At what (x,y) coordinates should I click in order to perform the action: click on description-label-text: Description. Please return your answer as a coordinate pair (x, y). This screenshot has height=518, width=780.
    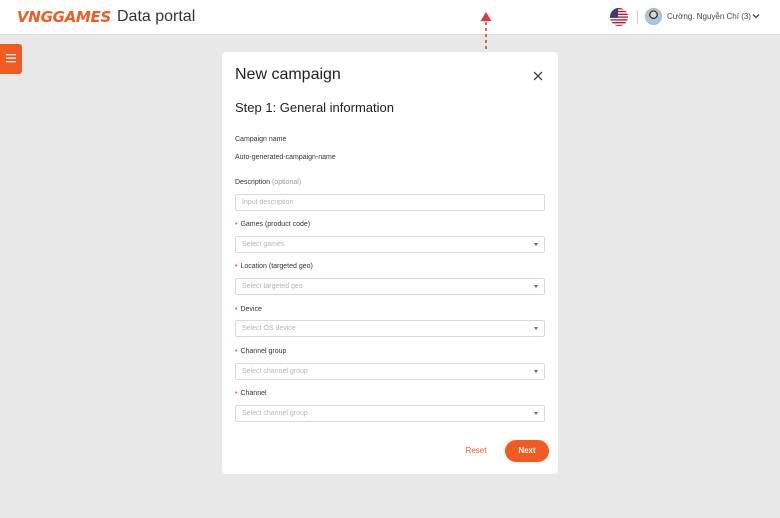
    Looking at the image, I should click on (253, 182).